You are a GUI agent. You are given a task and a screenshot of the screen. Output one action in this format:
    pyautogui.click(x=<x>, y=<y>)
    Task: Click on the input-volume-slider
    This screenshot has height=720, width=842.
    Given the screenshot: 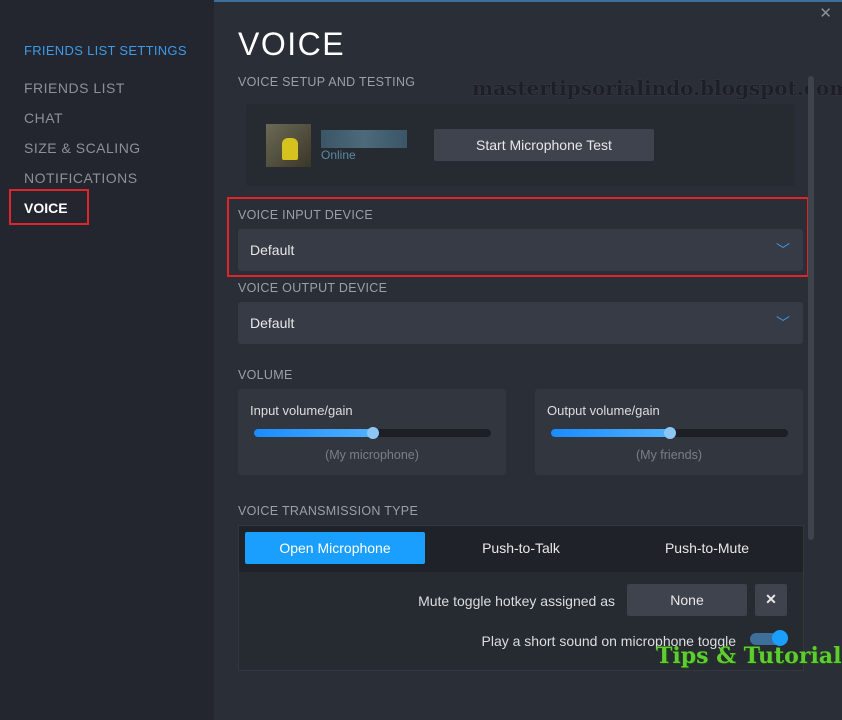 What is the action you would take?
    pyautogui.click(x=372, y=433)
    